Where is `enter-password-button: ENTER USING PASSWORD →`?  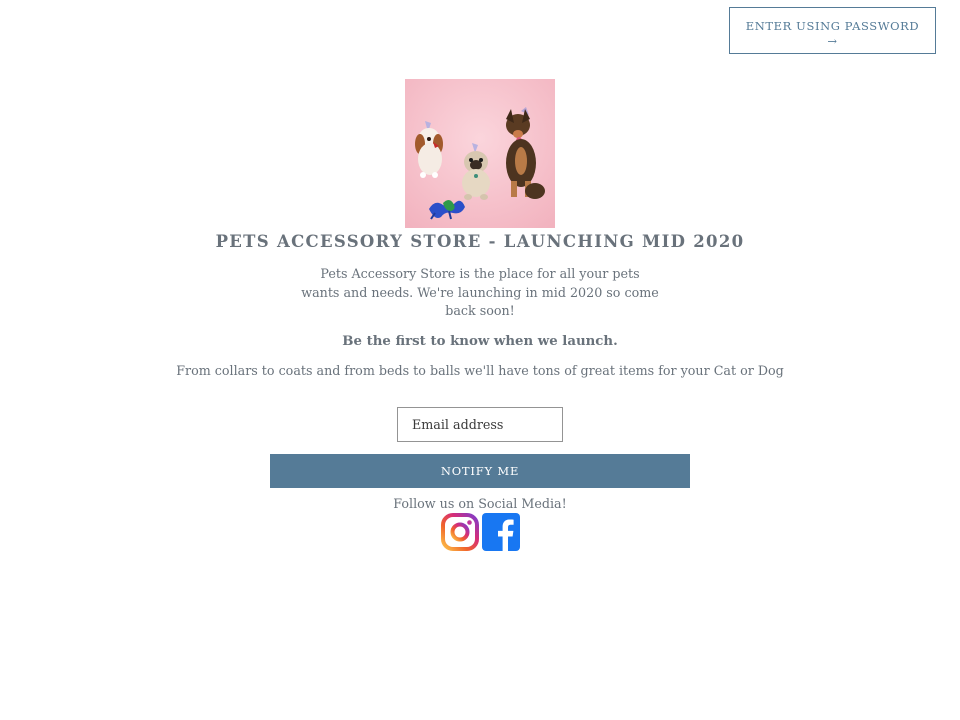
enter-password-button: ENTER USING PASSWORD → is located at coordinates (832, 30).